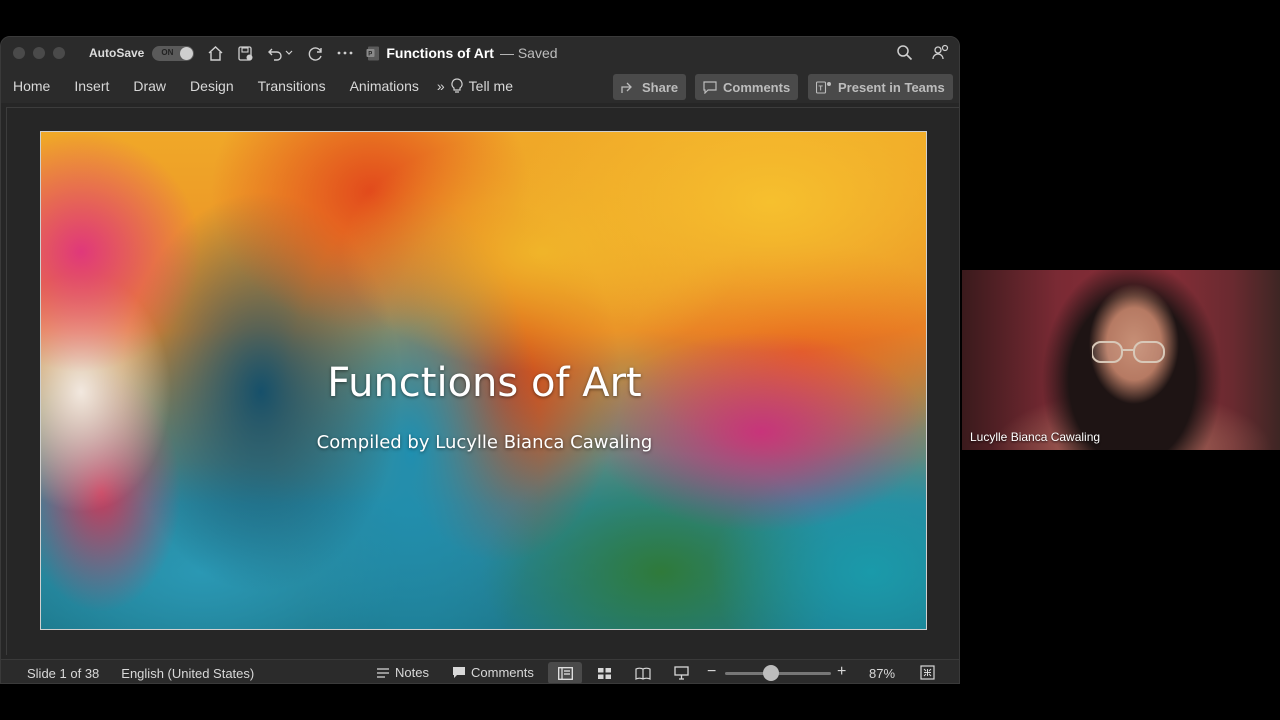 This screenshot has width=1280, height=720. What do you see at coordinates (940, 55) in the screenshot?
I see `account-share-icon` at bounding box center [940, 55].